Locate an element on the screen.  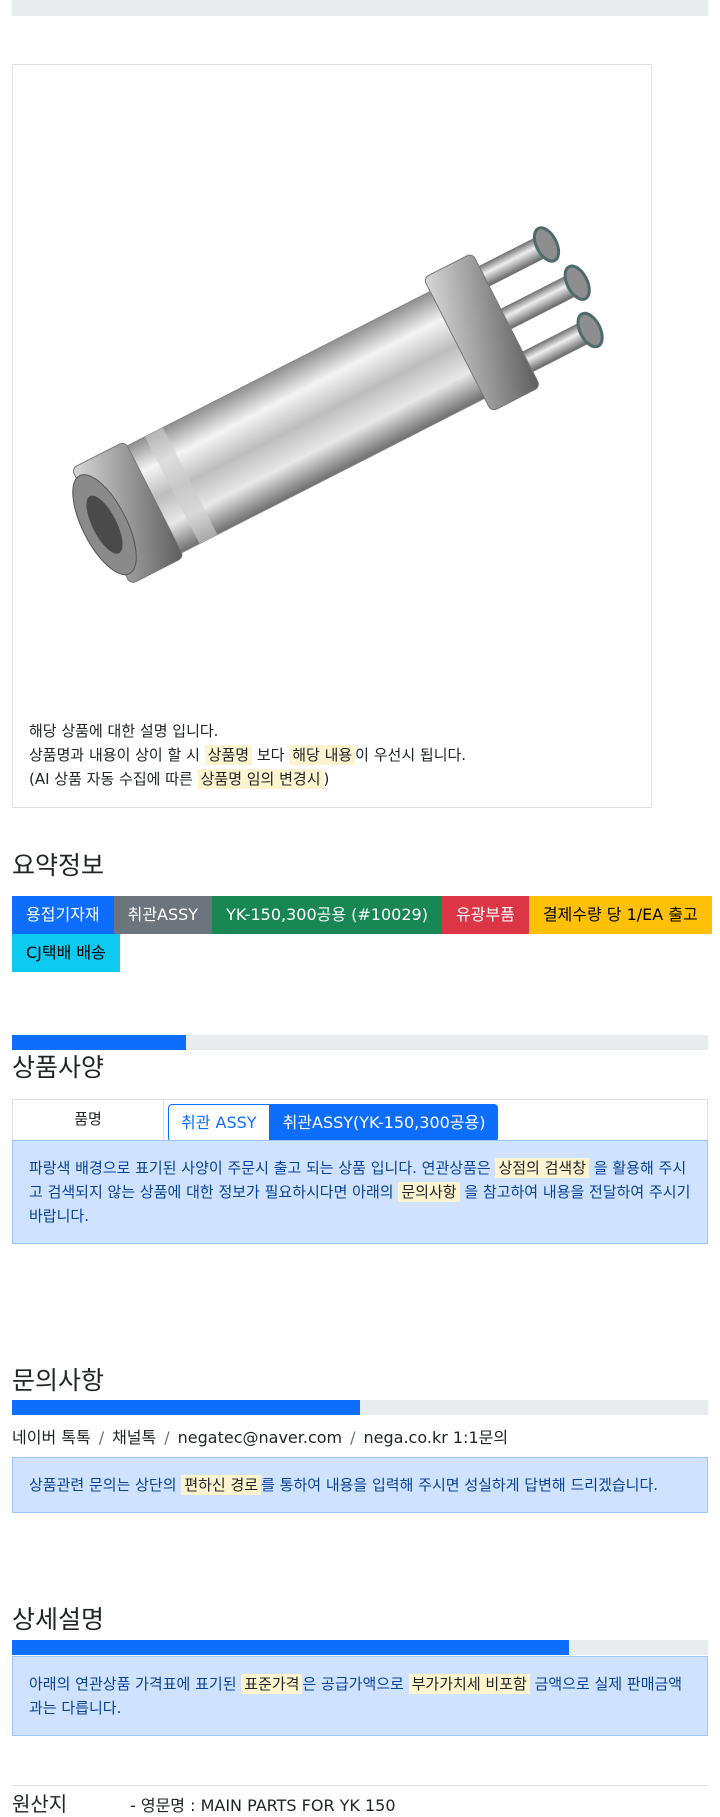
notice-text: 은 공급가액으로 is located at coordinates (355, 1684).